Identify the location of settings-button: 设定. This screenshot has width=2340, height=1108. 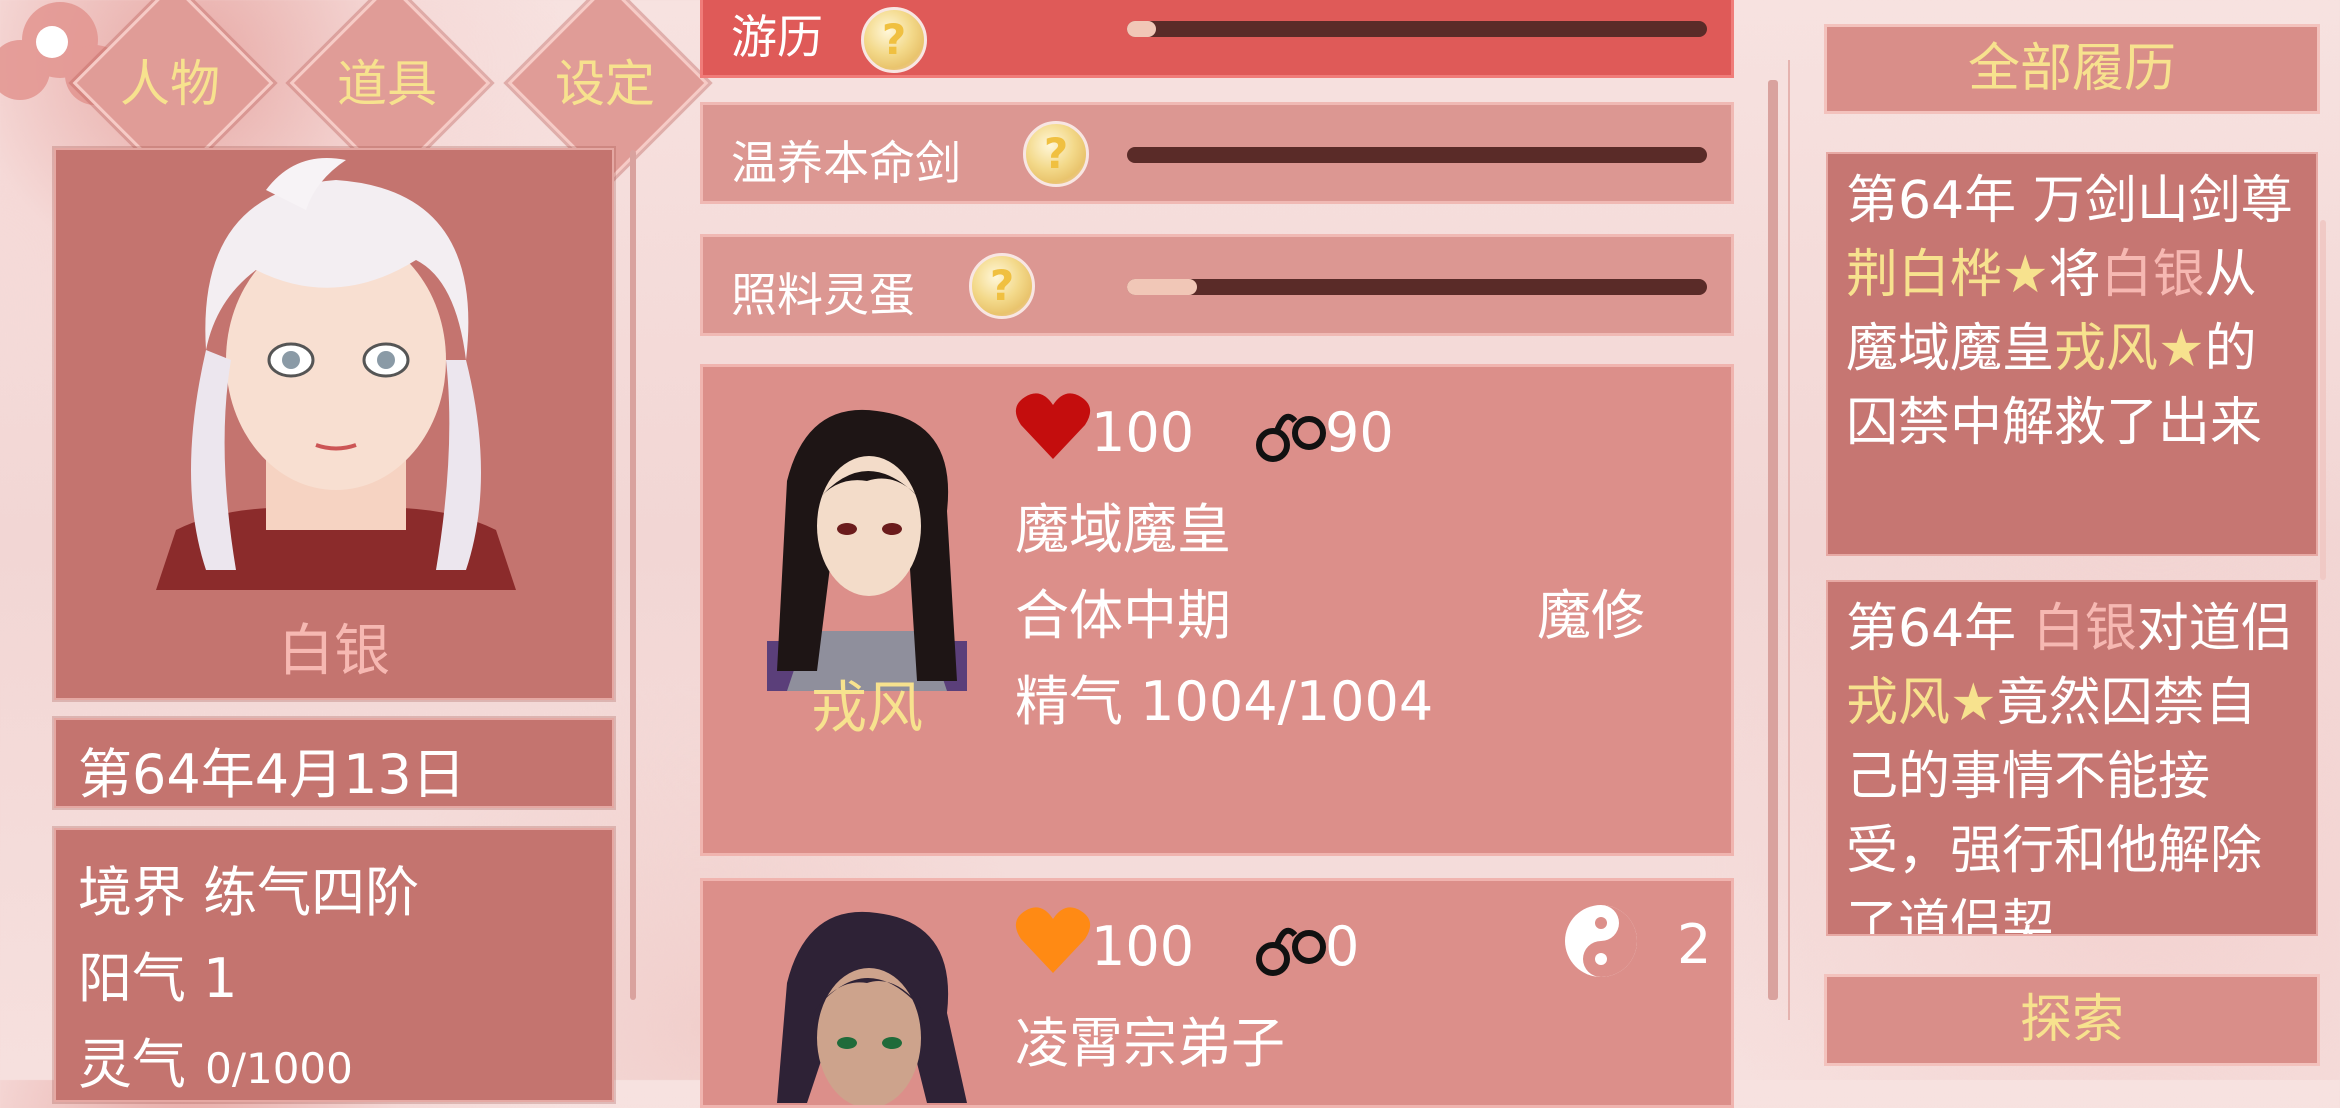
(607, 92).